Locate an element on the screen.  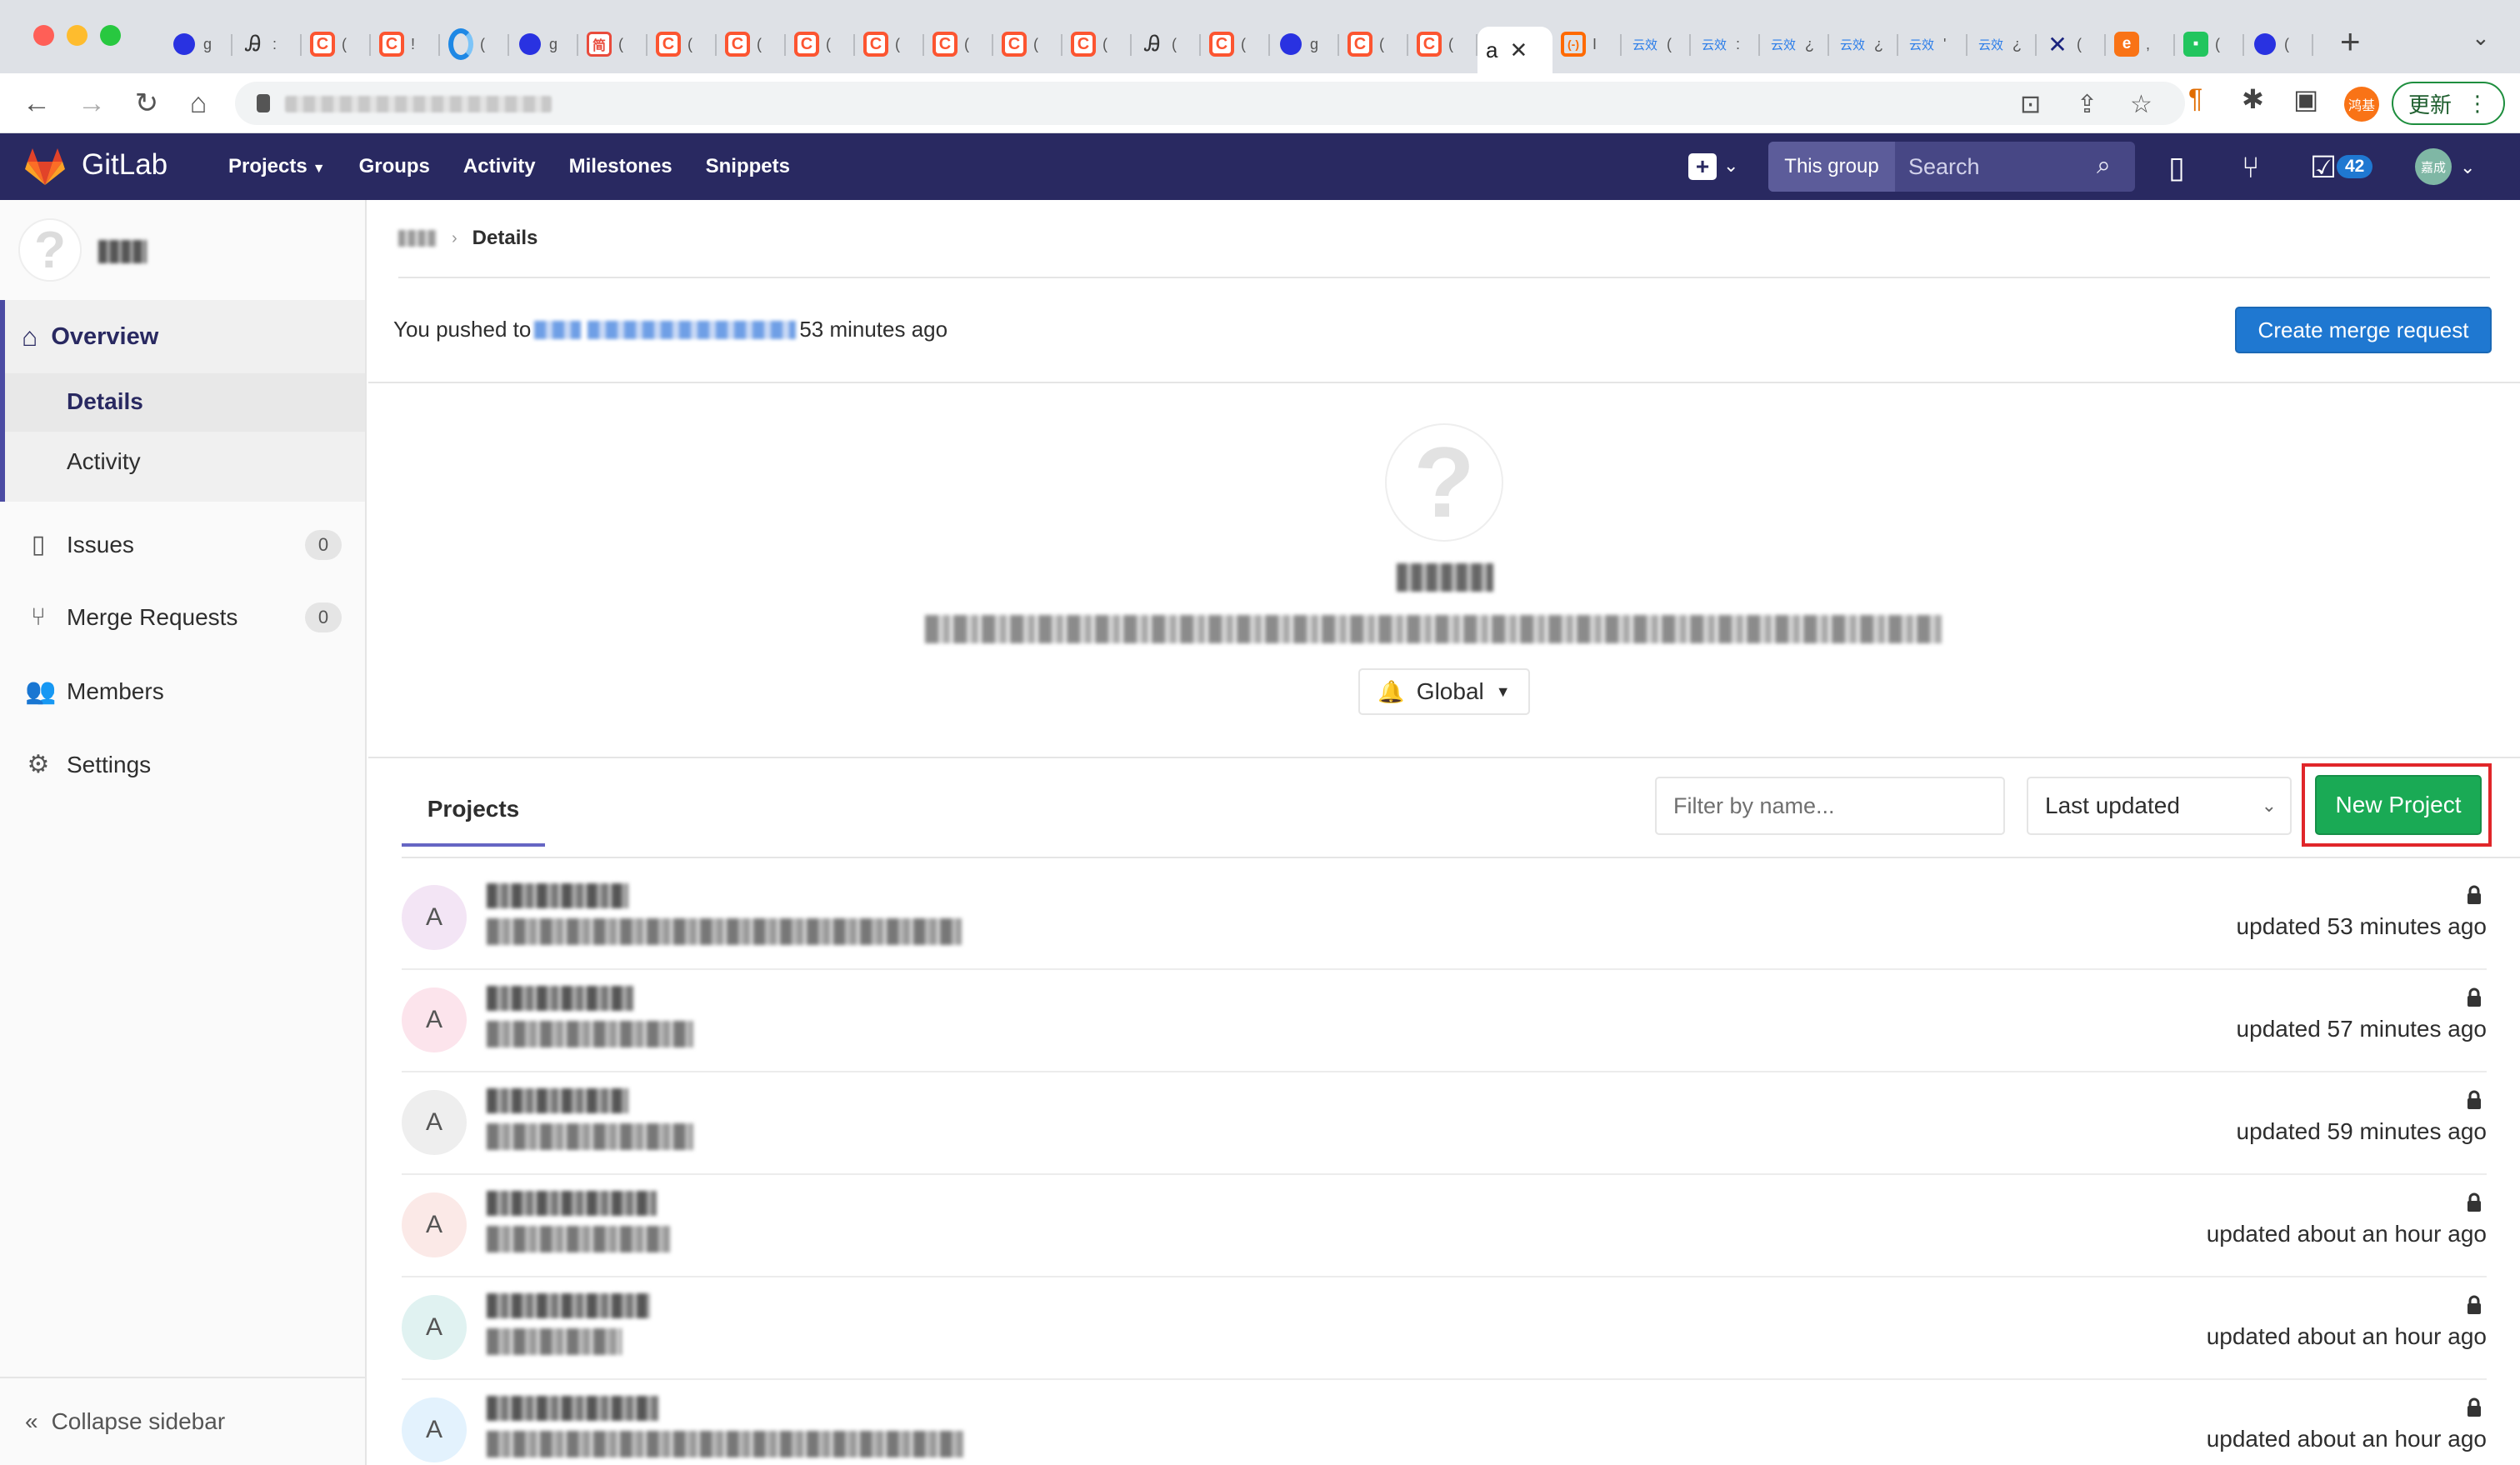
push-project-redacted is located at coordinates (692, 329).